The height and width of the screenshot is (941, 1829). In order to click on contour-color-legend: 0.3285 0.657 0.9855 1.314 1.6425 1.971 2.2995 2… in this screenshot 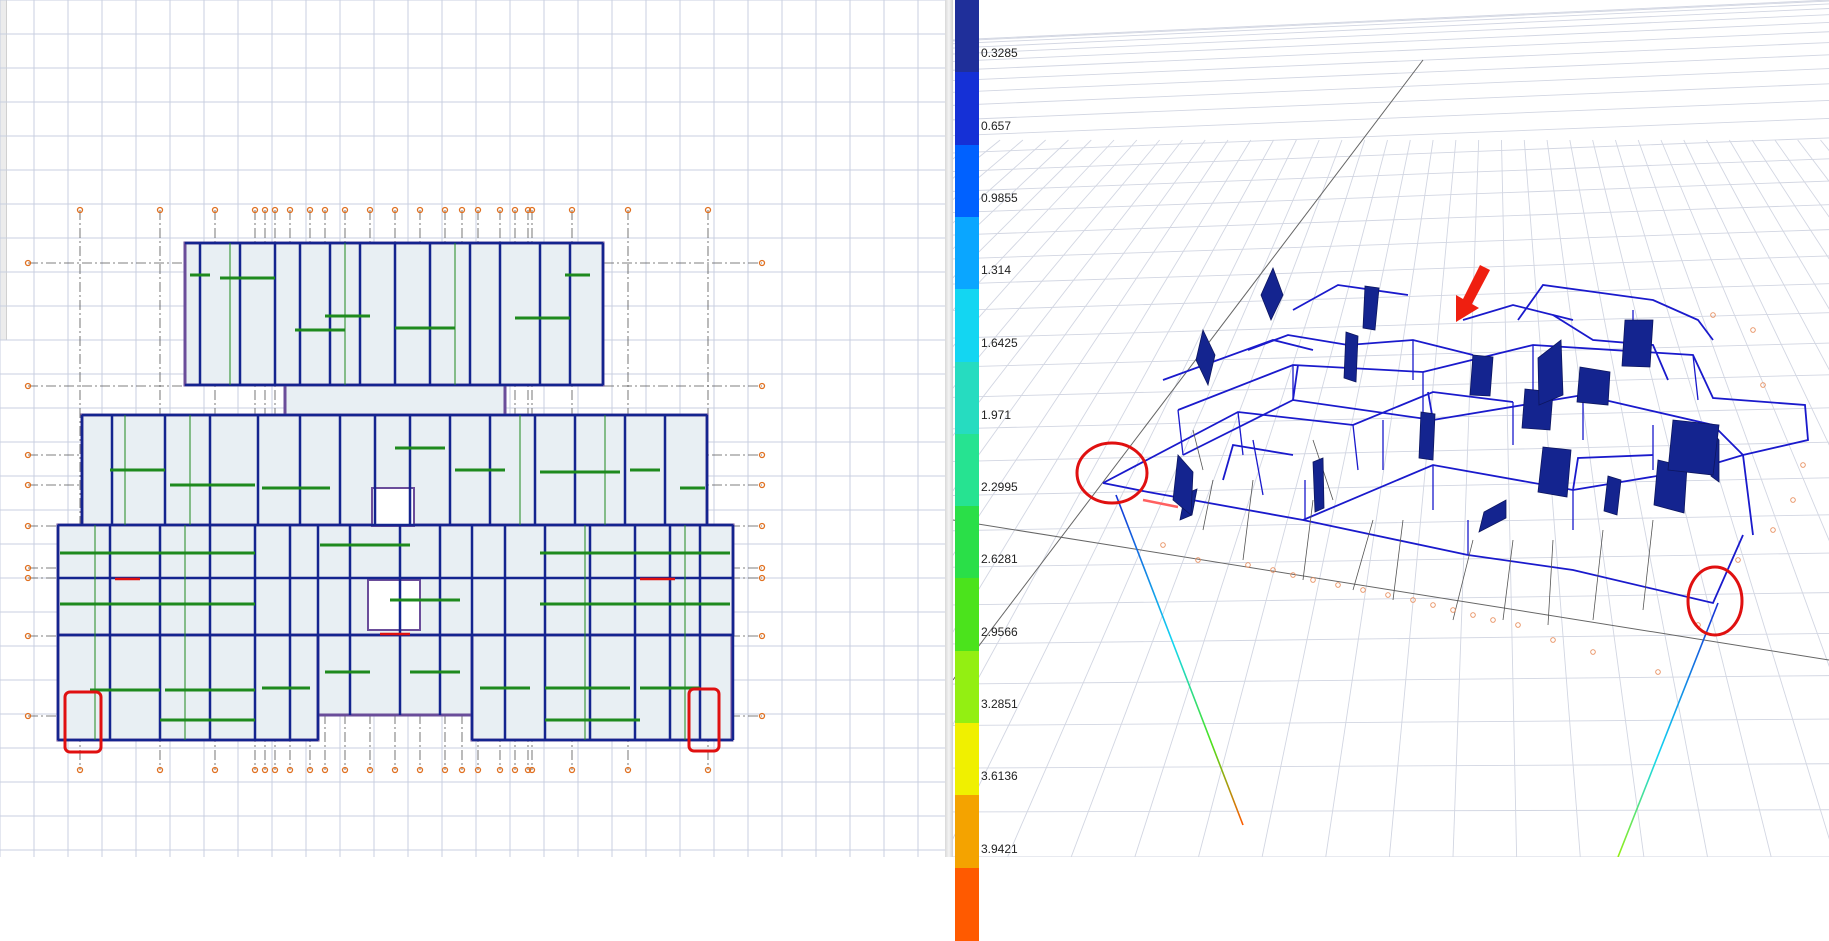, I will do `click(988, 470)`.